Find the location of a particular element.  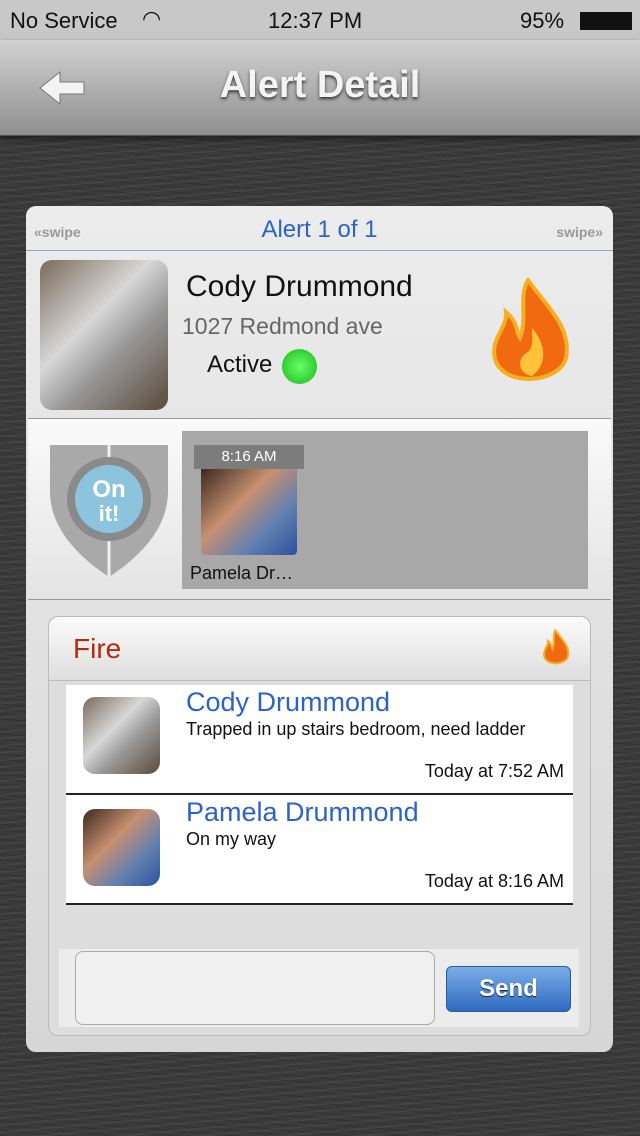

status-bar: No Service ◠ 12:37 PM 95% is located at coordinates (320, 20).